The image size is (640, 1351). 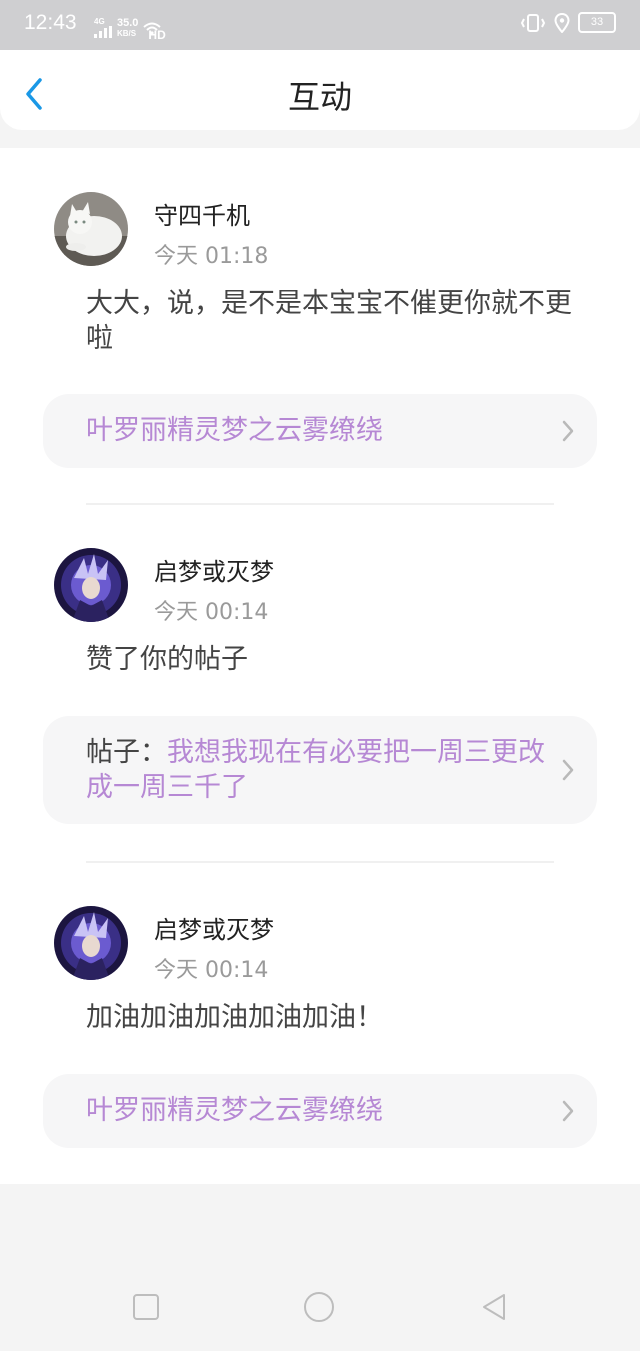 I want to click on triangle-back-icon, so click(x=494, y=1307).